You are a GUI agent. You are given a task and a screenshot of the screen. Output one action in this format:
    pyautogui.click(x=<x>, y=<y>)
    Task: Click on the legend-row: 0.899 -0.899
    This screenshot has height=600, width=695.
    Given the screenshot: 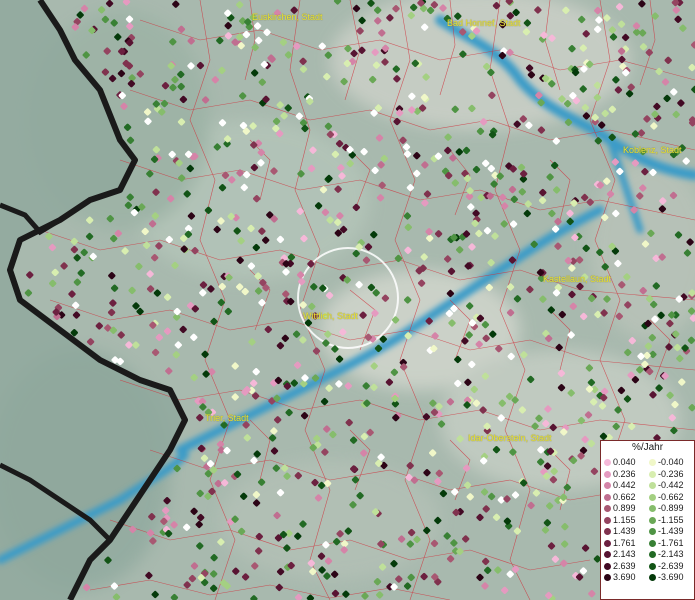 What is the action you would take?
    pyautogui.click(x=649, y=509)
    